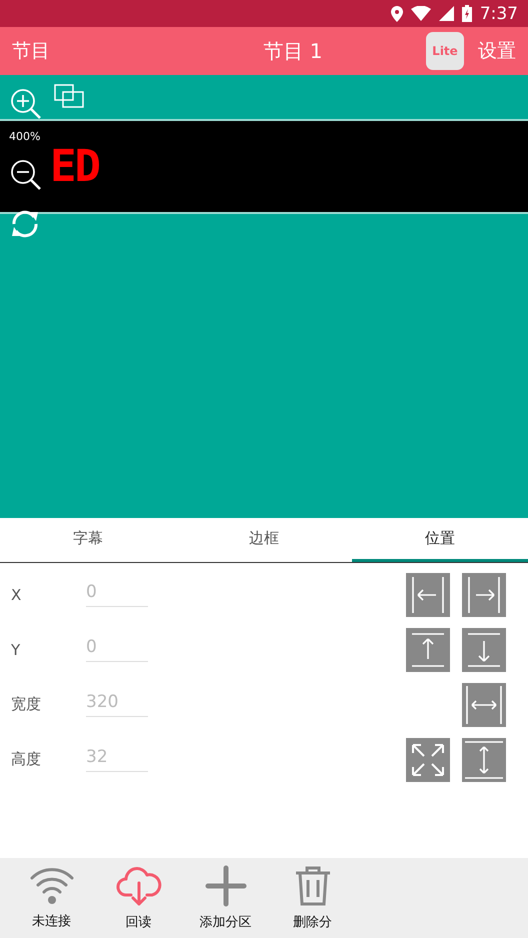 The height and width of the screenshot is (938, 528). I want to click on toolbar-button: 未连接, so click(51, 898).